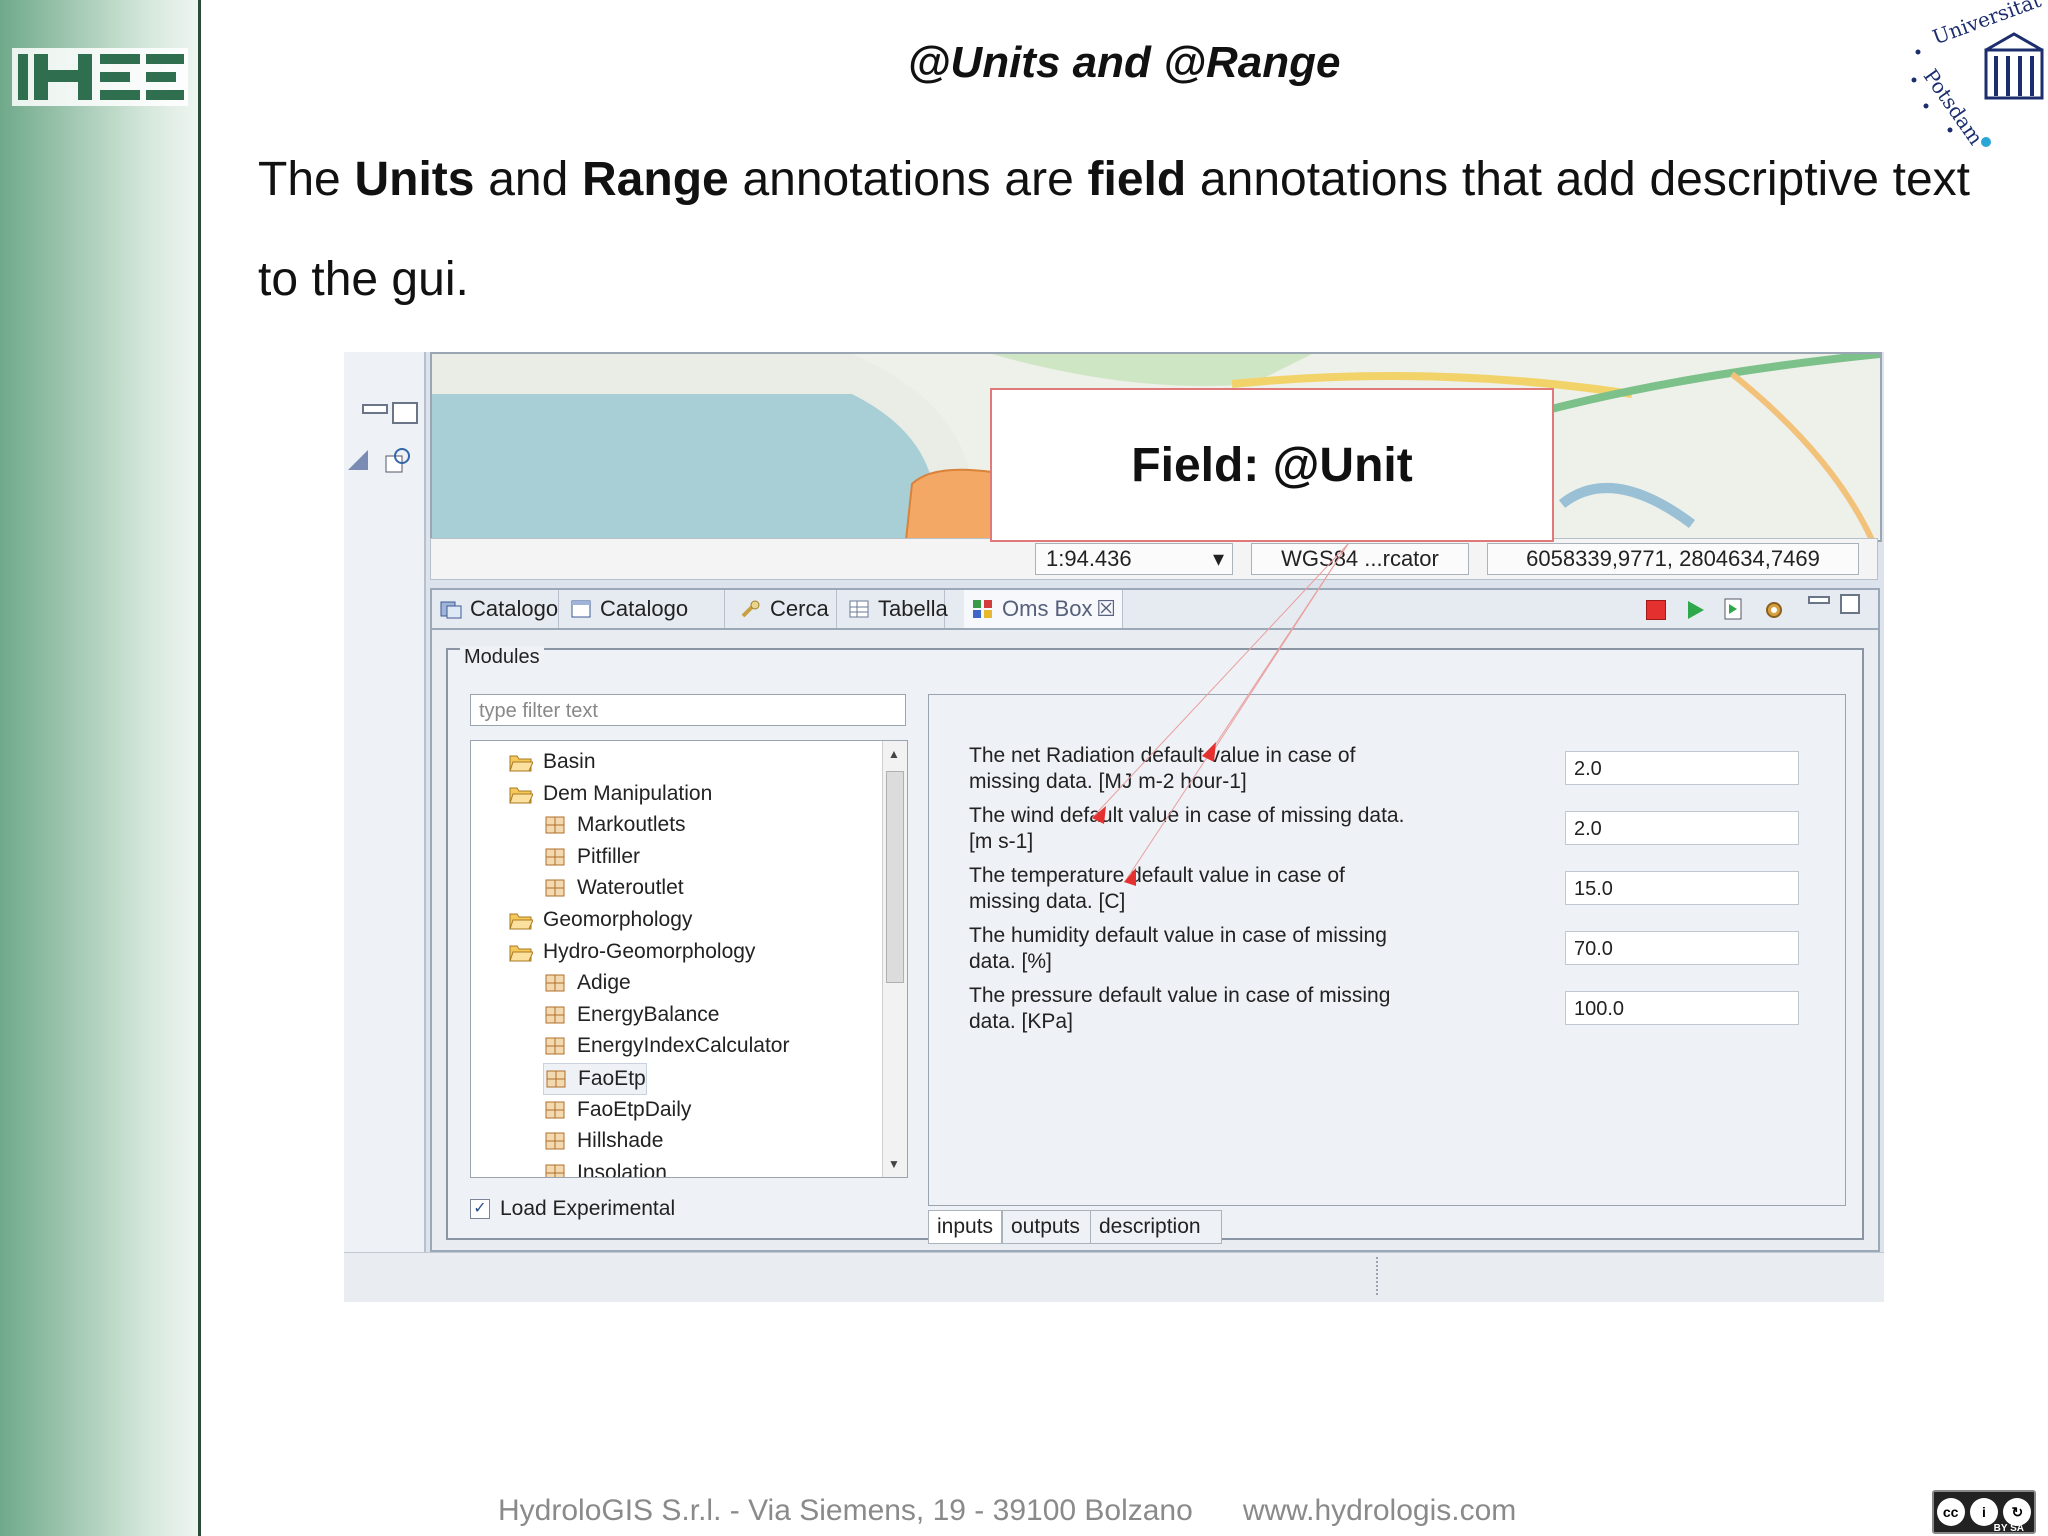 This screenshot has width=2048, height=1536. What do you see at coordinates (1950, 1512) in the screenshot?
I see `cc-icon: cc` at bounding box center [1950, 1512].